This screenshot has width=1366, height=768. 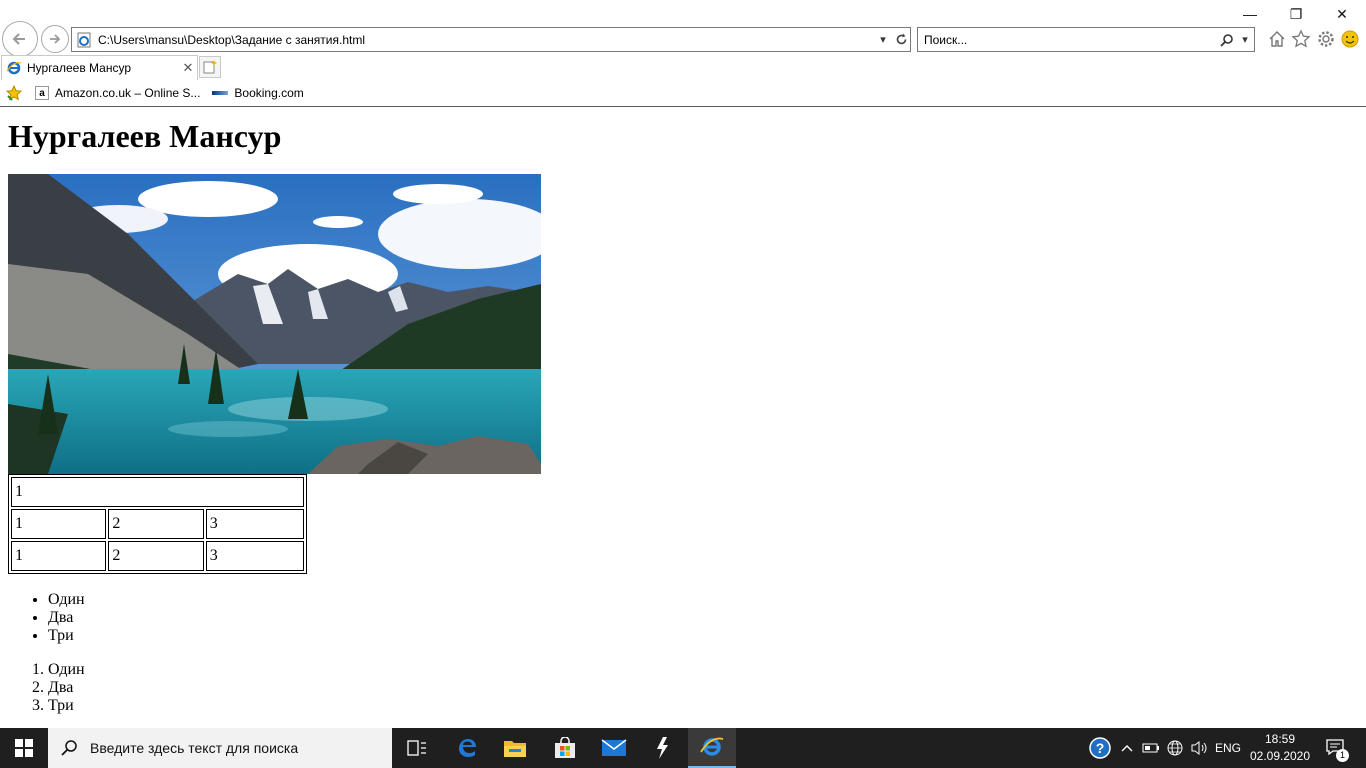 What do you see at coordinates (565, 748) in the screenshot?
I see `store-icon` at bounding box center [565, 748].